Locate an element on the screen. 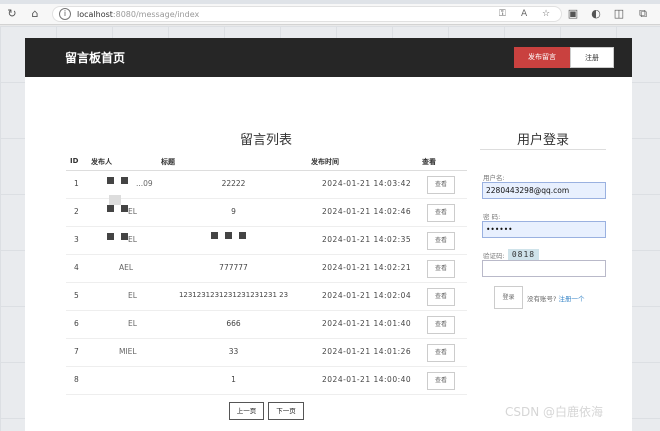 The width and height of the screenshot is (660, 431). header-view: 查看 is located at coordinates (429, 162).